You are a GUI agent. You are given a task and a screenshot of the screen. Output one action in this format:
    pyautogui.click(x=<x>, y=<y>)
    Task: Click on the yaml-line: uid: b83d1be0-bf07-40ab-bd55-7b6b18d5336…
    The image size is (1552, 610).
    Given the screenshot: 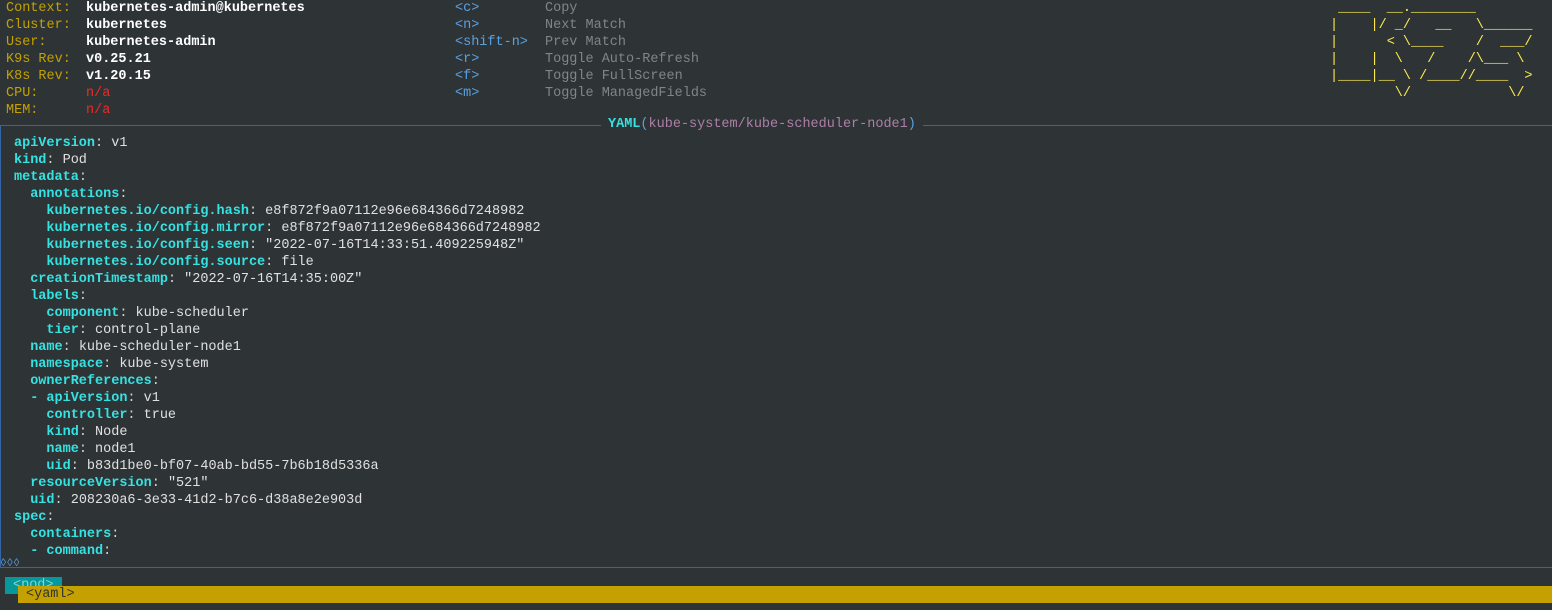 What is the action you would take?
    pyautogui.click(x=212, y=466)
    